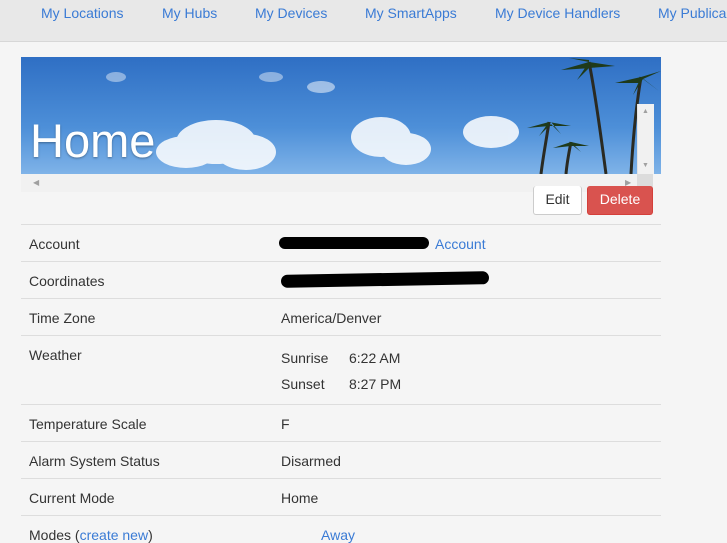 Image resolution: width=727 pixels, height=543 pixels. What do you see at coordinates (460, 244) in the screenshot?
I see `account-link: Account` at bounding box center [460, 244].